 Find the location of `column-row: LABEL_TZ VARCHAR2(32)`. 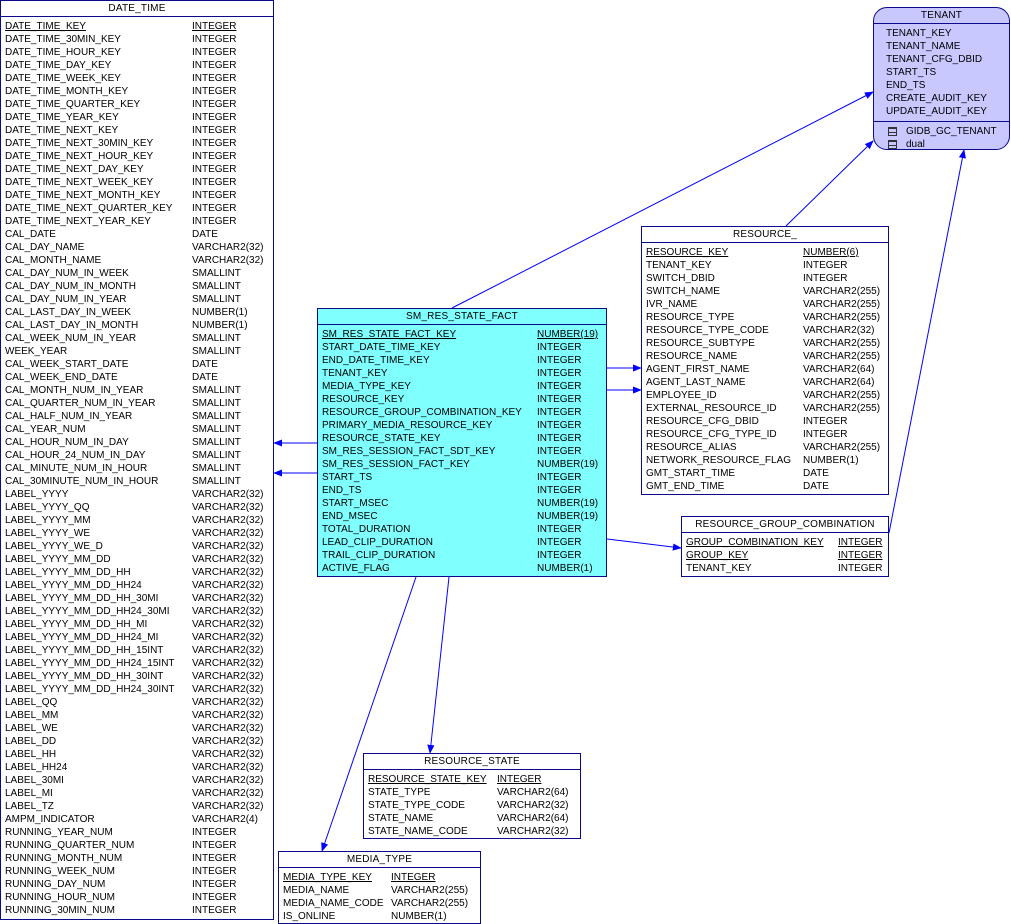

column-row: LABEL_TZ VARCHAR2(32) is located at coordinates (137, 806).